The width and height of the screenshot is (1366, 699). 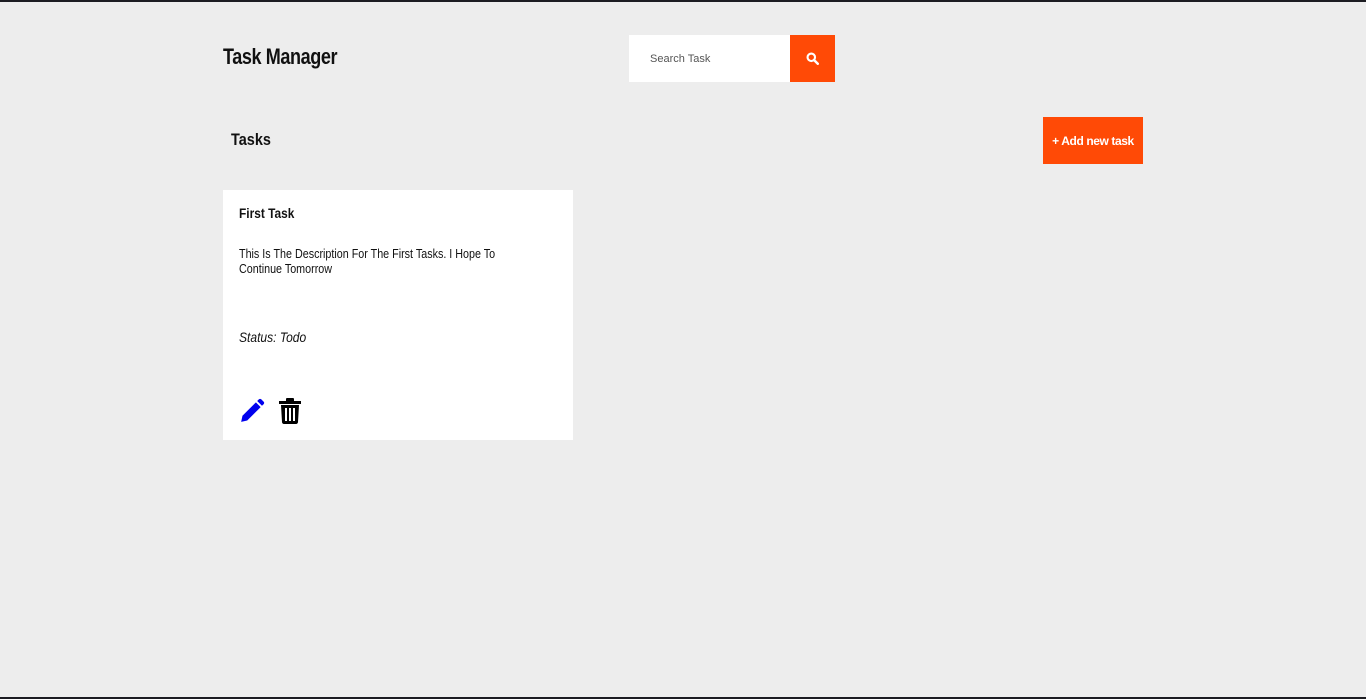 I want to click on task-status: Status: Todo, so click(x=273, y=337).